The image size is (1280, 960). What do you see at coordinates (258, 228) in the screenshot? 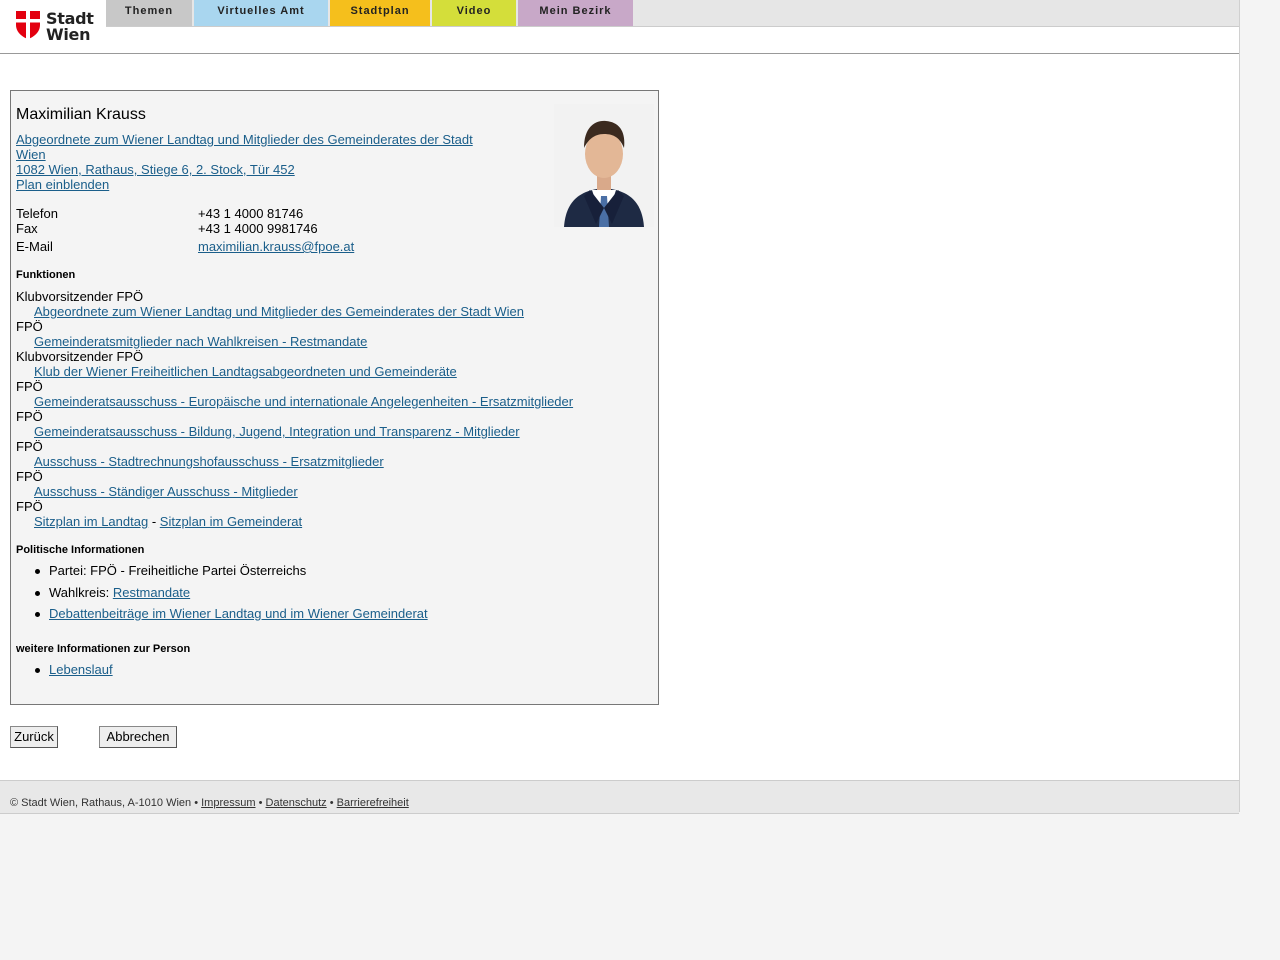
I see `fax-value: +43 1 4000 9981746` at bounding box center [258, 228].